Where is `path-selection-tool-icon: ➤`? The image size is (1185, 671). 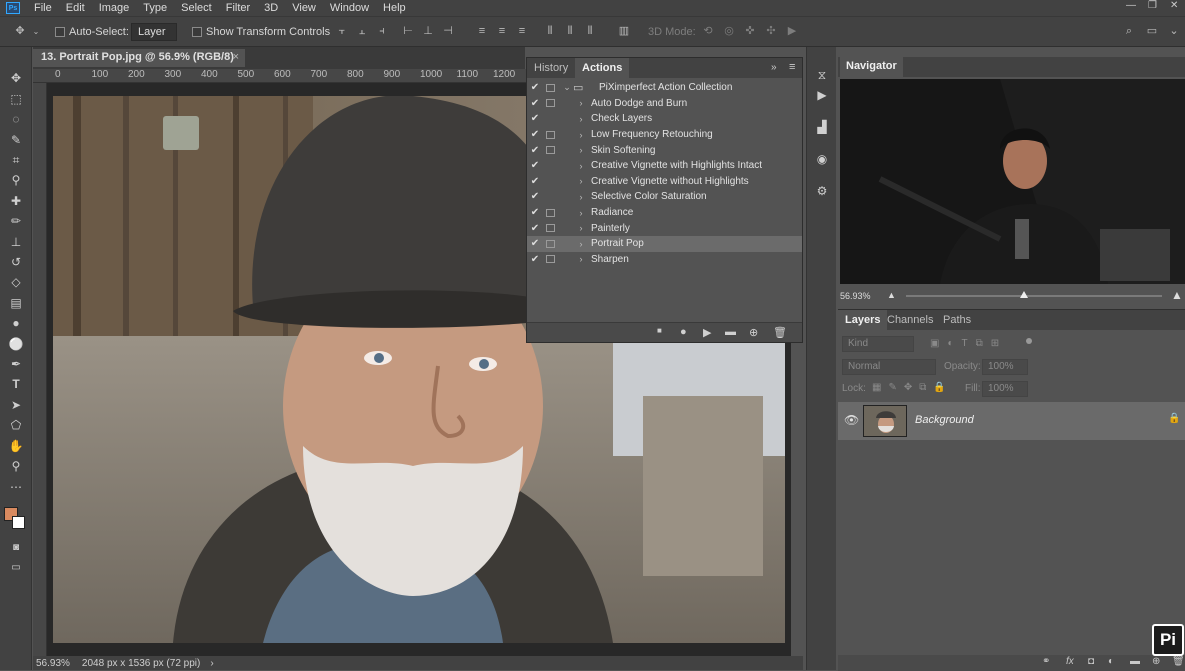
path-selection-tool-icon: ➤ is located at coordinates (16, 405).